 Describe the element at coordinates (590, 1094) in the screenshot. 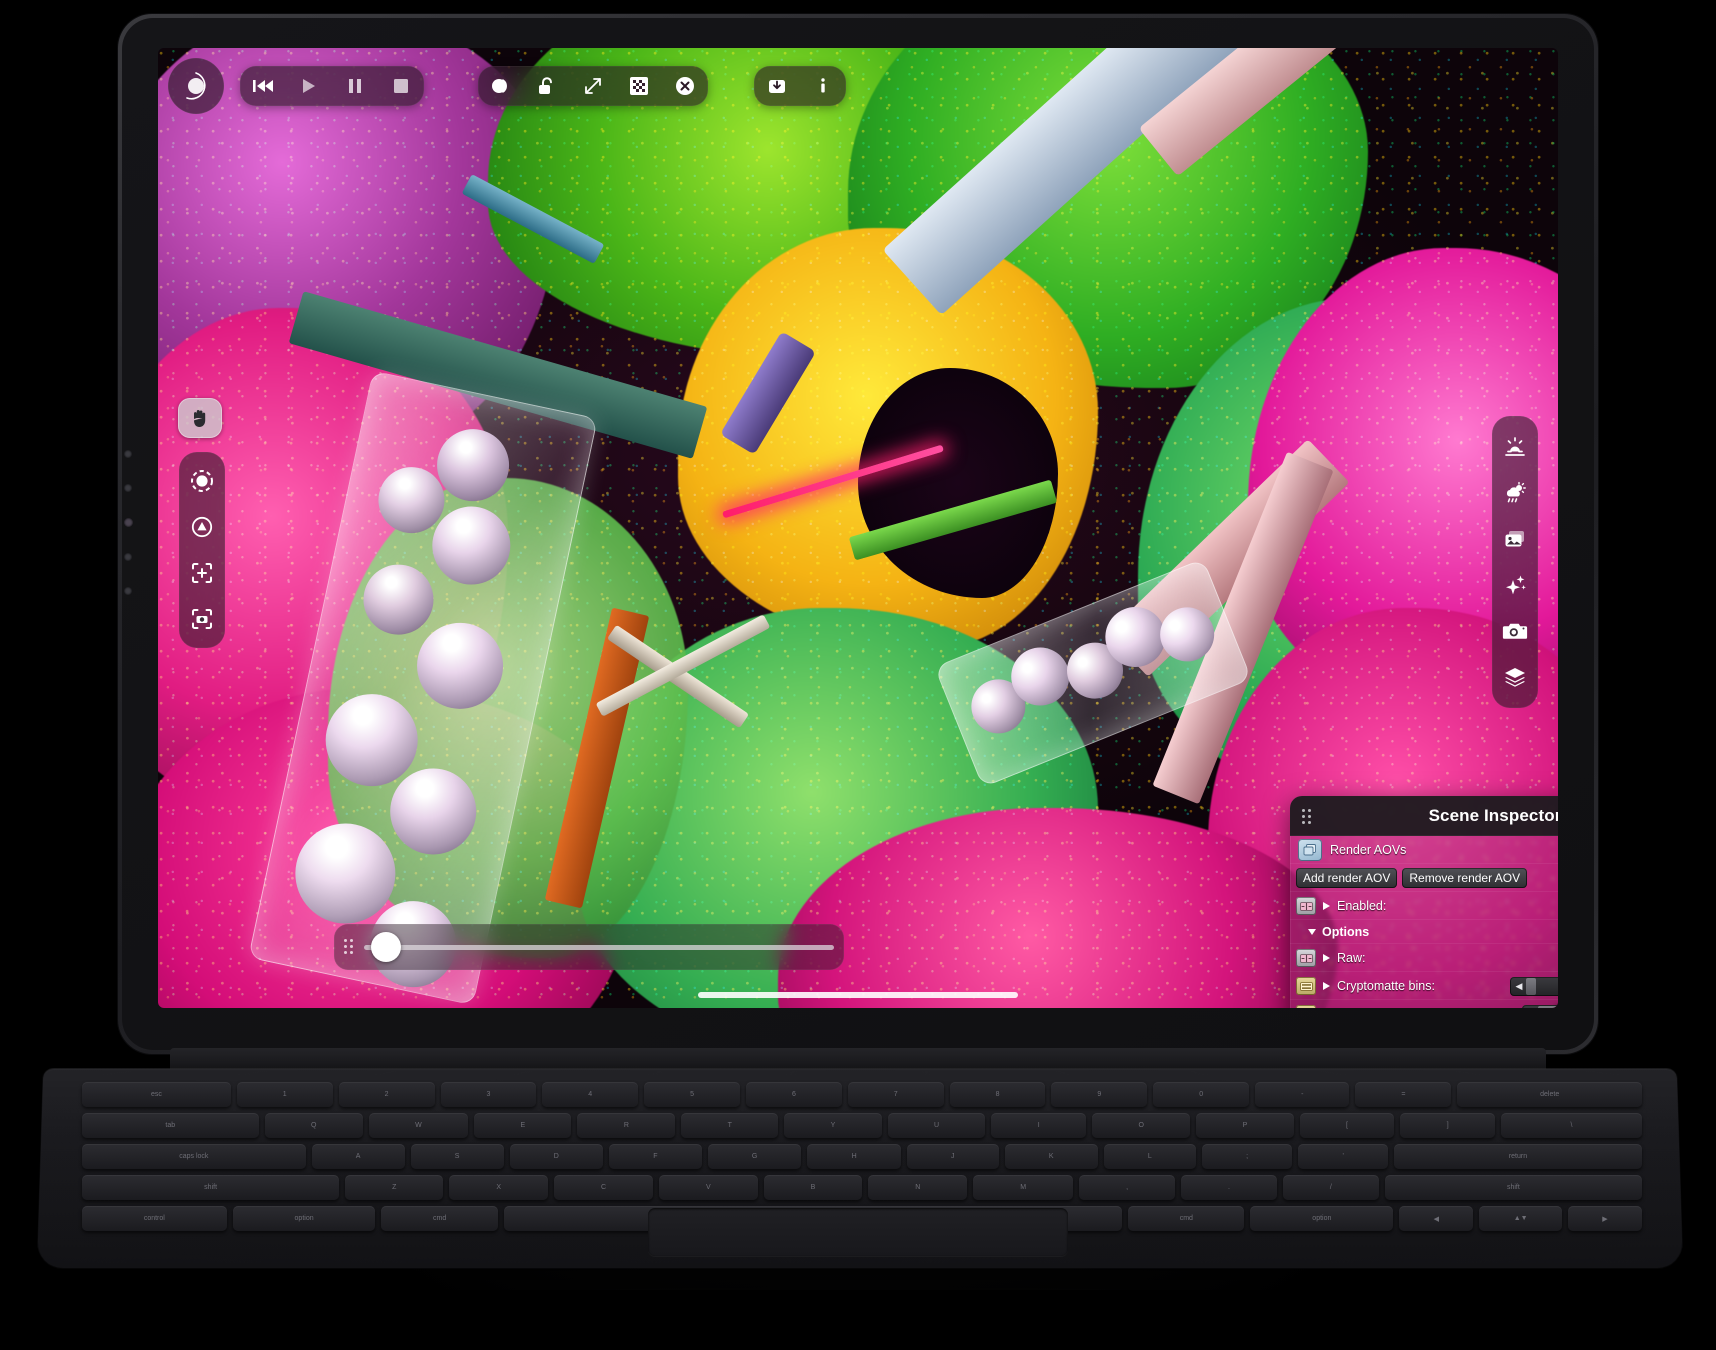

I see `key: 4` at that location.